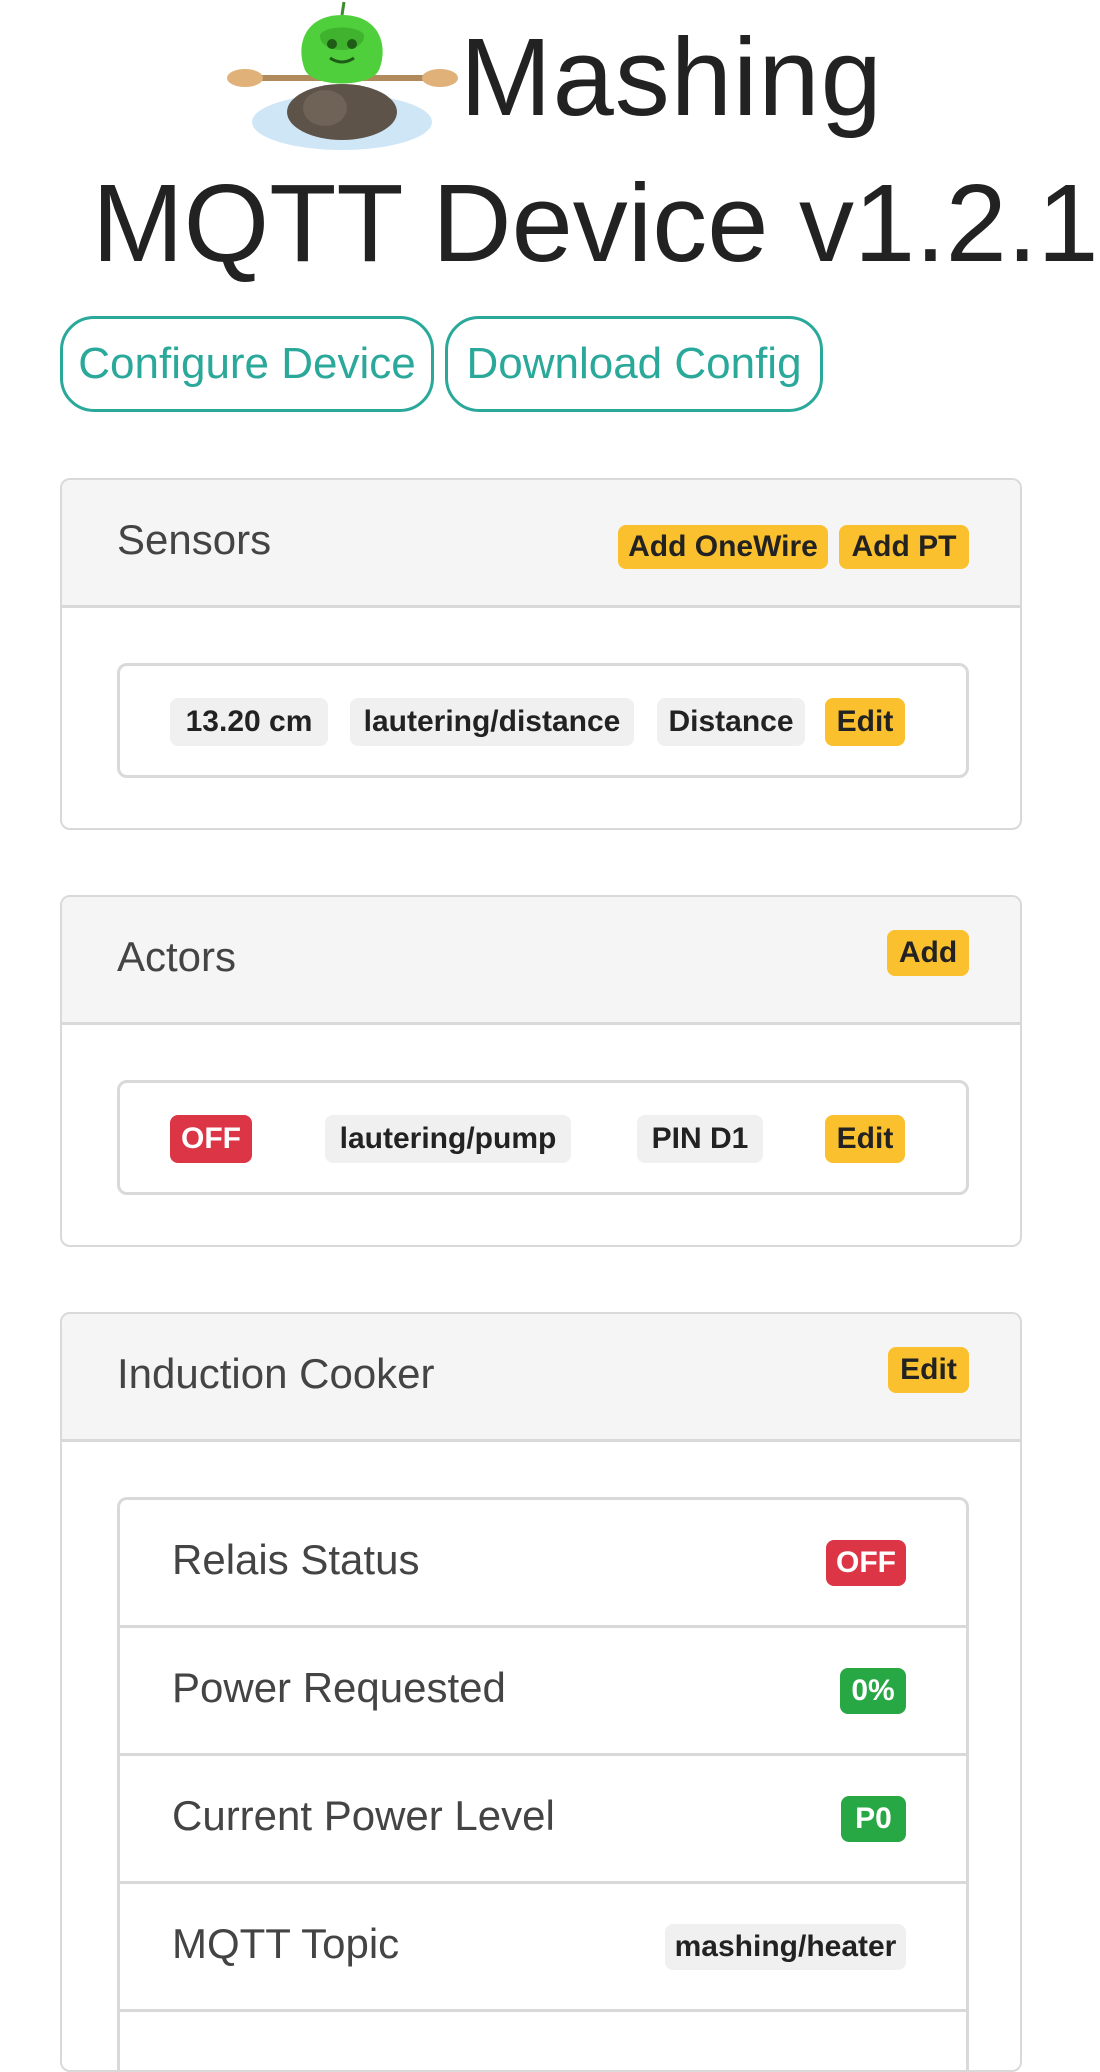 This screenshot has width=1100, height=2072. What do you see at coordinates (247, 364) in the screenshot?
I see `configure-device-button: Configure Device` at bounding box center [247, 364].